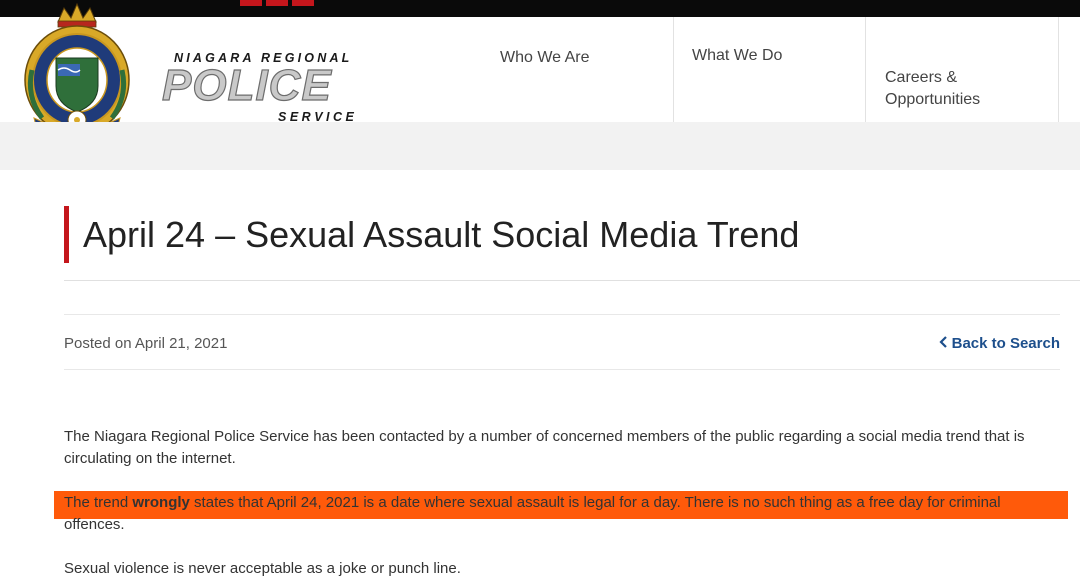 This screenshot has width=1080, height=583. Describe the element at coordinates (580, 69) in the screenshot. I see `nav-who-we-are: Who We Are` at that location.